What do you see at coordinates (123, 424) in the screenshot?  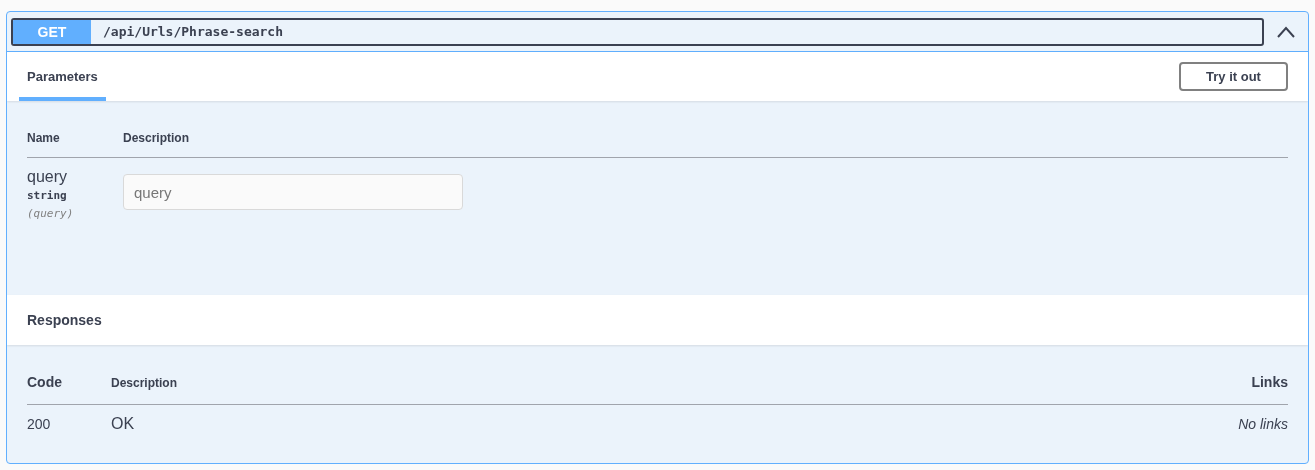 I see `response-description: OK` at bounding box center [123, 424].